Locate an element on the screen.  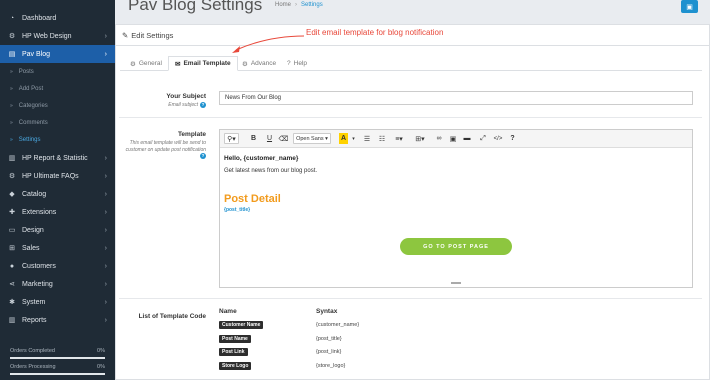
sidebar-item-marketing: ⋖ Marketing › is located at coordinates (57, 284).